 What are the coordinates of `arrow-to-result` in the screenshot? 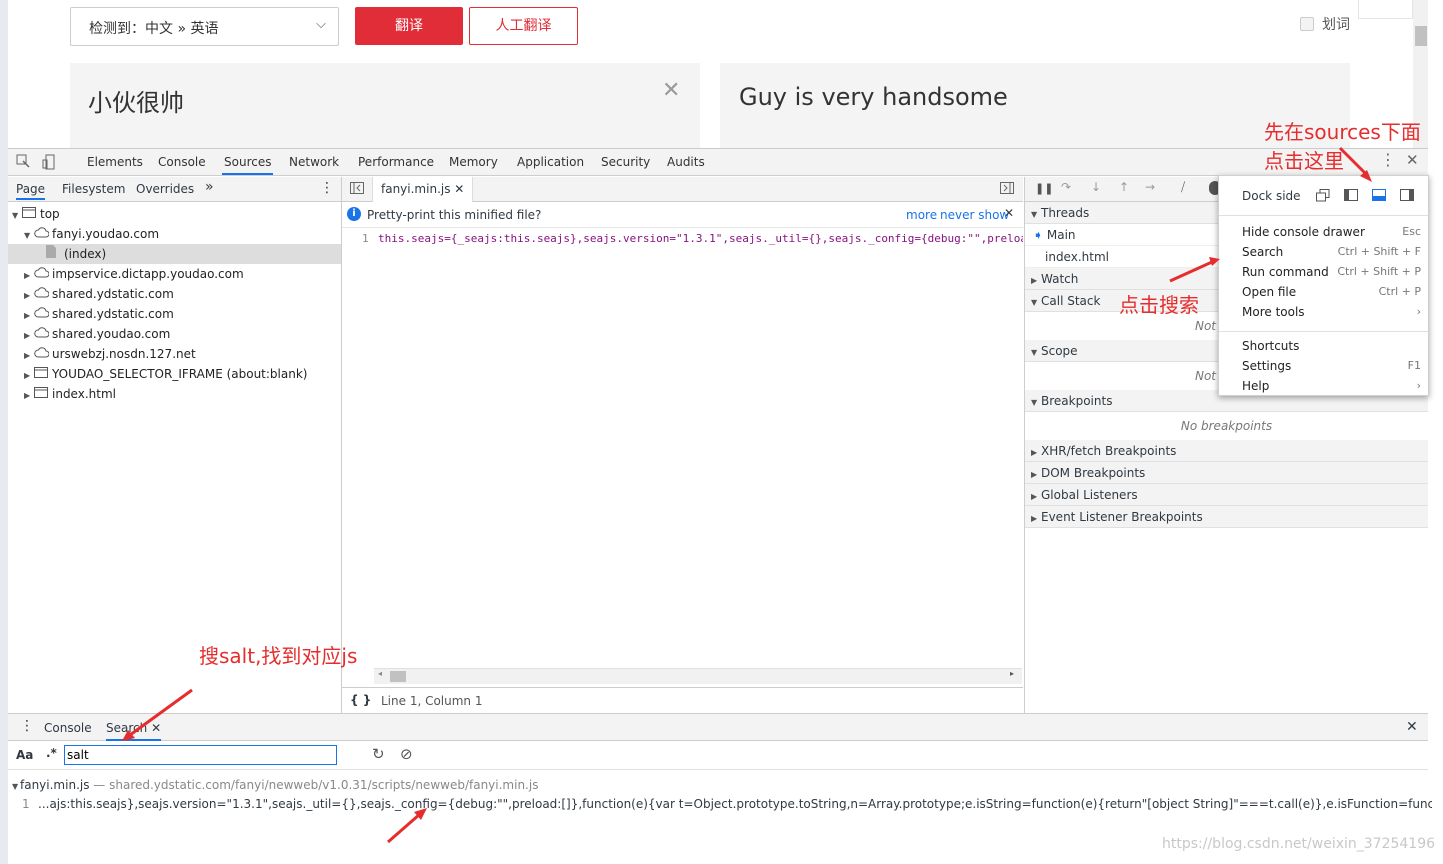 It's located at (407, 826).